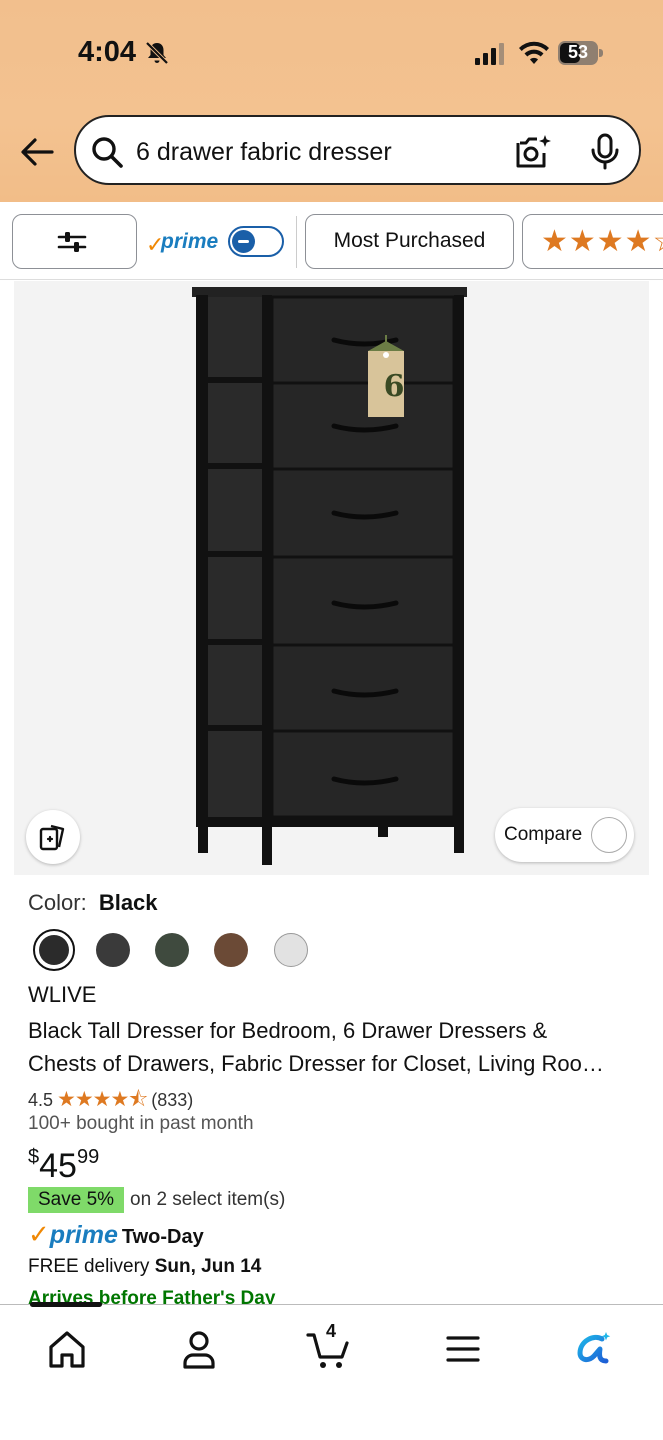 Image resolution: width=663 pixels, height=1440 pixels. Describe the element at coordinates (543, 834) in the screenshot. I see `compare-label: Compare` at that location.